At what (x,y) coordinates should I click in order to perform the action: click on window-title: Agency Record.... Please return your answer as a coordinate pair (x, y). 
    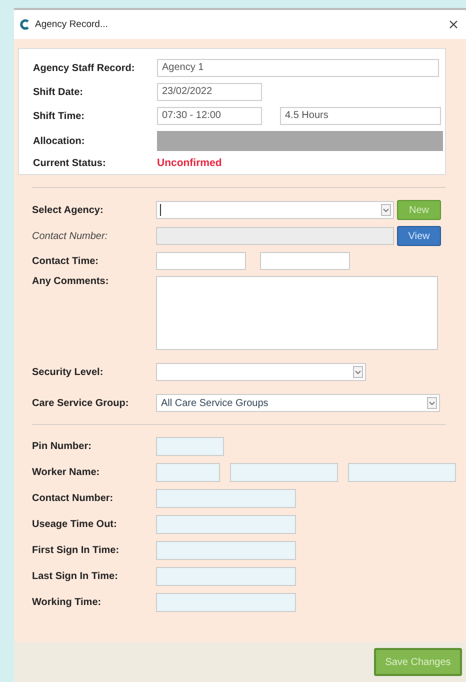
    Looking at the image, I should click on (72, 24).